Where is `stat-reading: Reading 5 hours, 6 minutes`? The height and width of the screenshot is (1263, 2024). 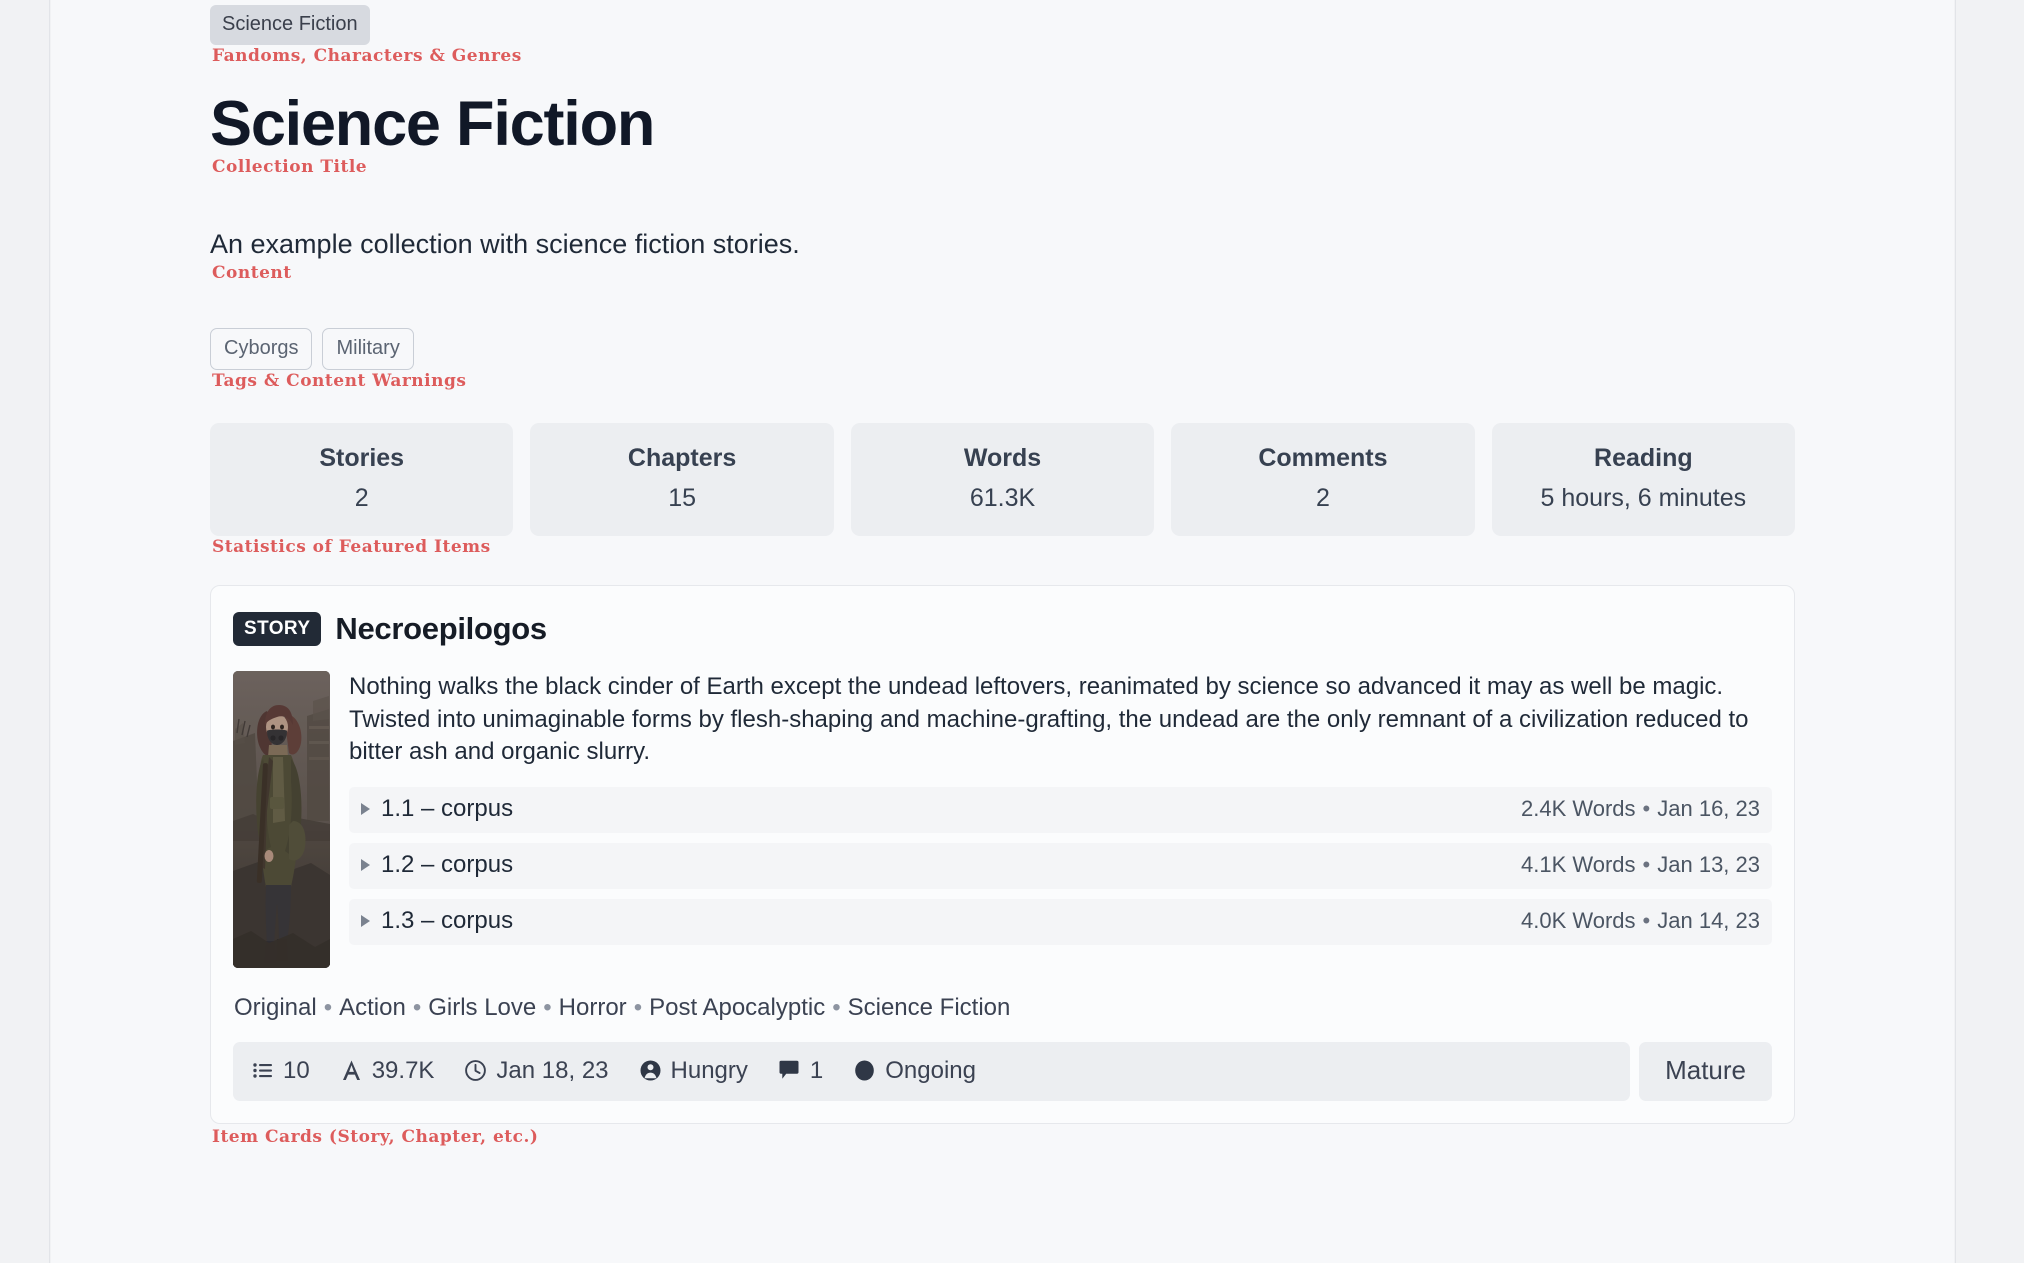 stat-reading: Reading 5 hours, 6 minutes is located at coordinates (1643, 479).